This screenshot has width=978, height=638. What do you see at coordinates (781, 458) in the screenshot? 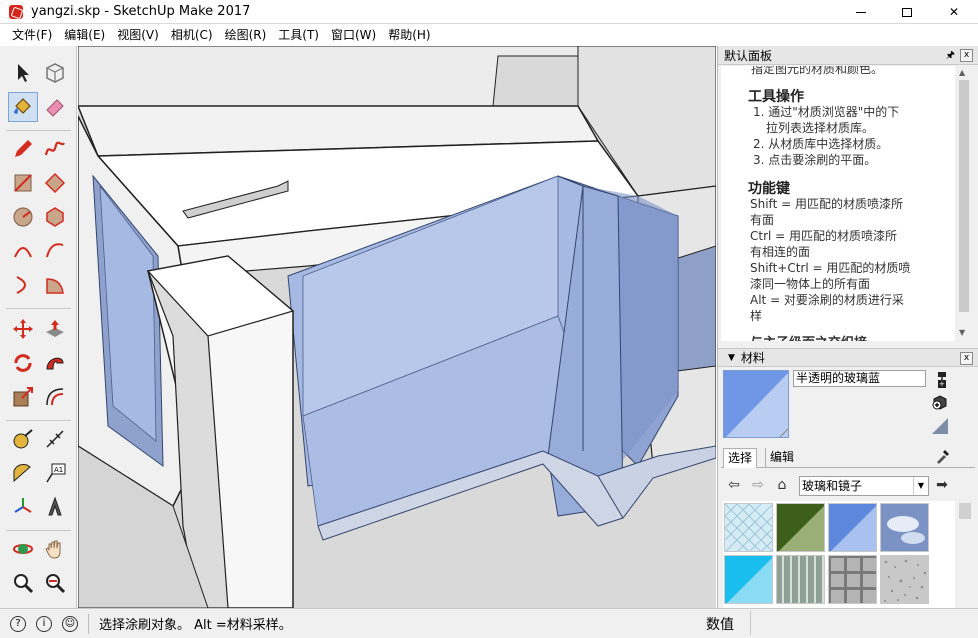
I see `tab-edit: 编辑` at bounding box center [781, 458].